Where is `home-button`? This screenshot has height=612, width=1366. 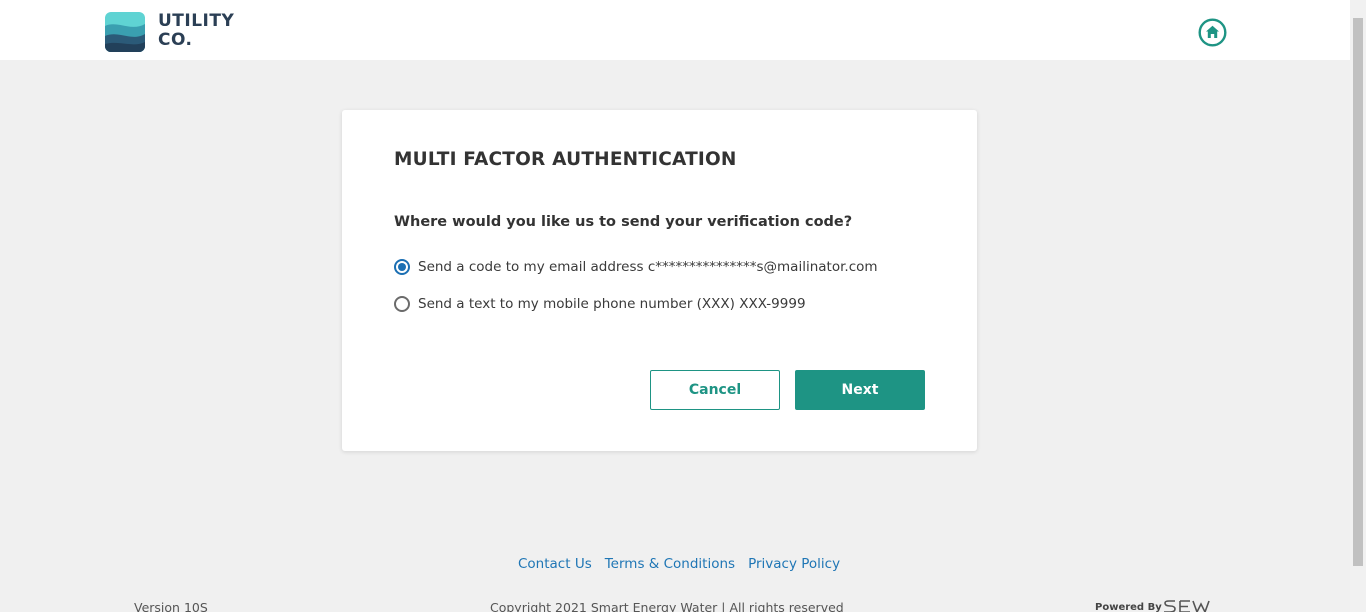
home-button is located at coordinates (1212, 32).